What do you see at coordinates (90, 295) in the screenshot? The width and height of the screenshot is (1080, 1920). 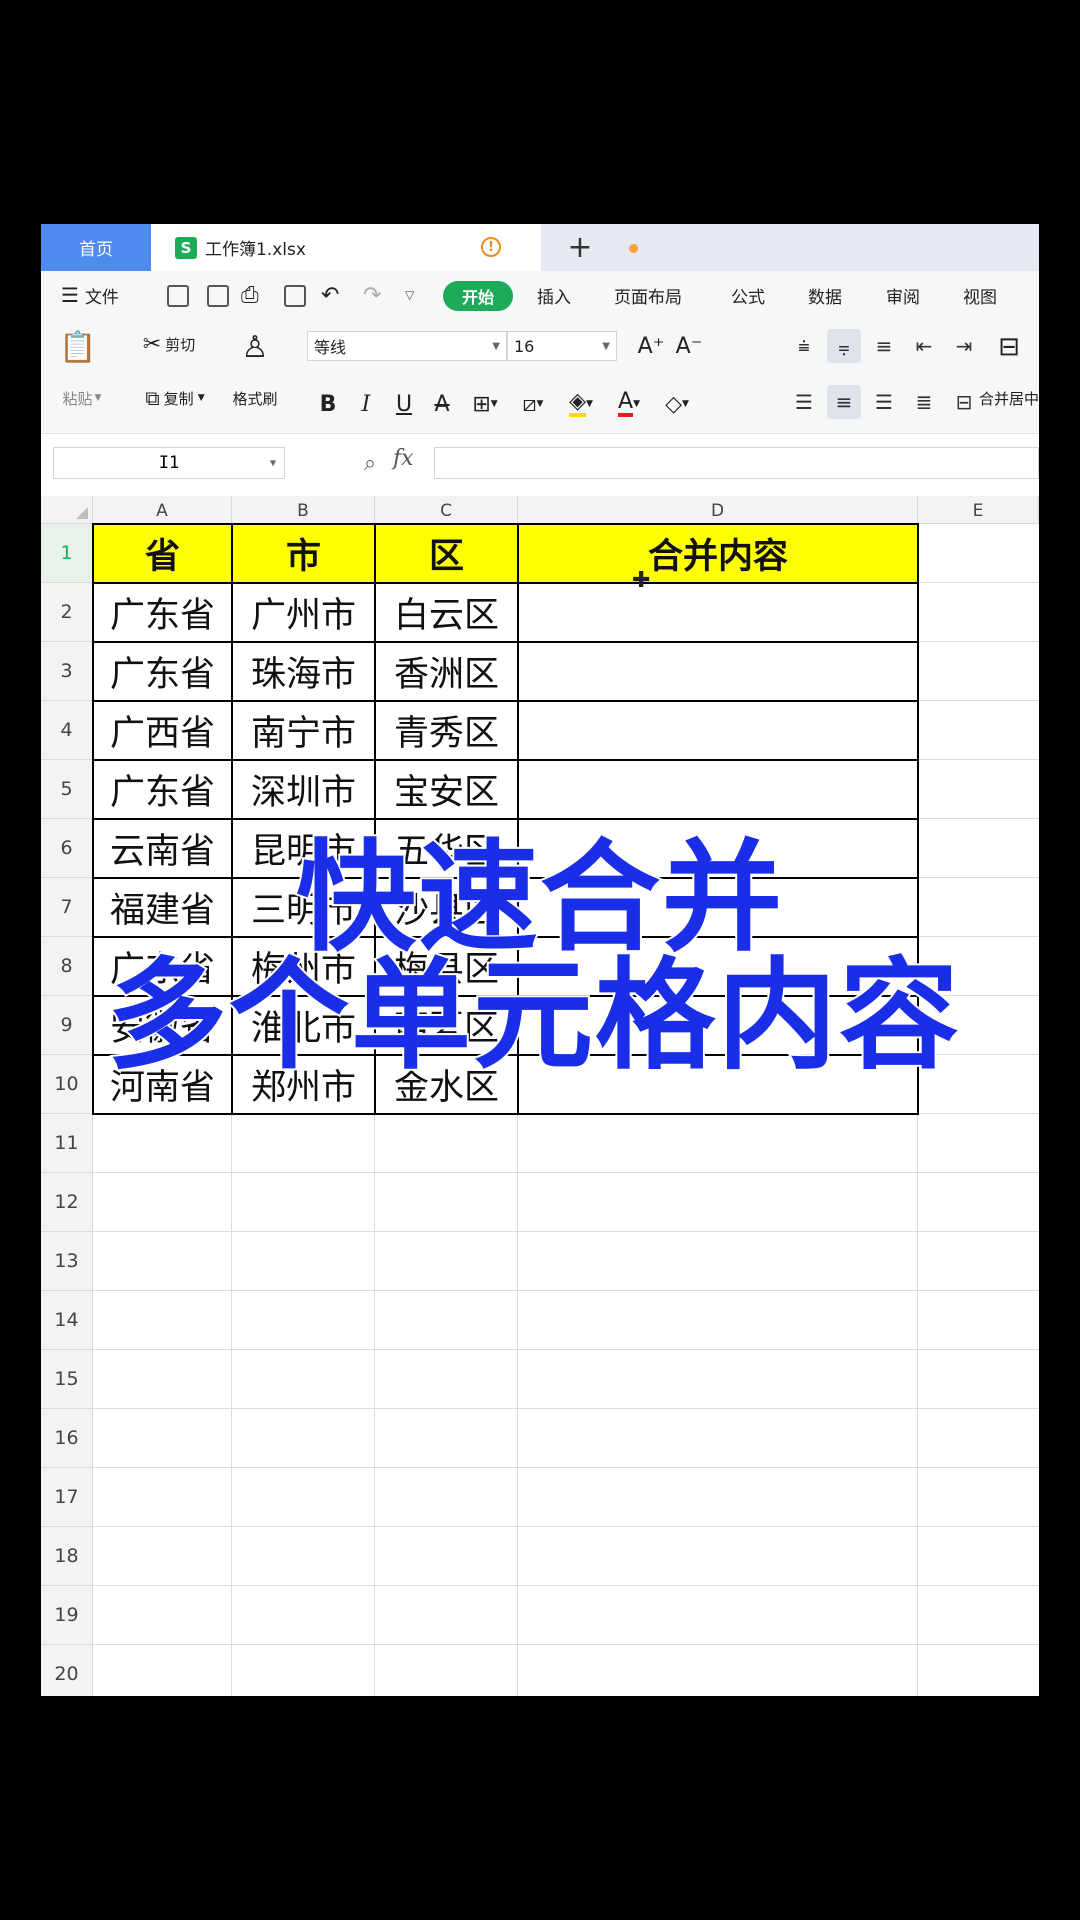 I see `file-menu: ☰ 文件` at bounding box center [90, 295].